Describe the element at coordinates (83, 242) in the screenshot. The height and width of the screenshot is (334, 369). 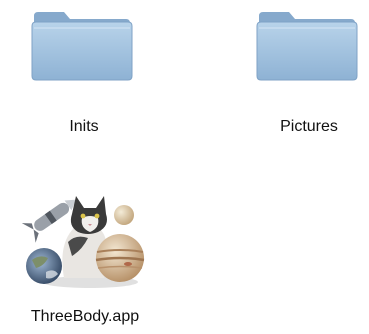
I see `threebody-app-icon` at that location.